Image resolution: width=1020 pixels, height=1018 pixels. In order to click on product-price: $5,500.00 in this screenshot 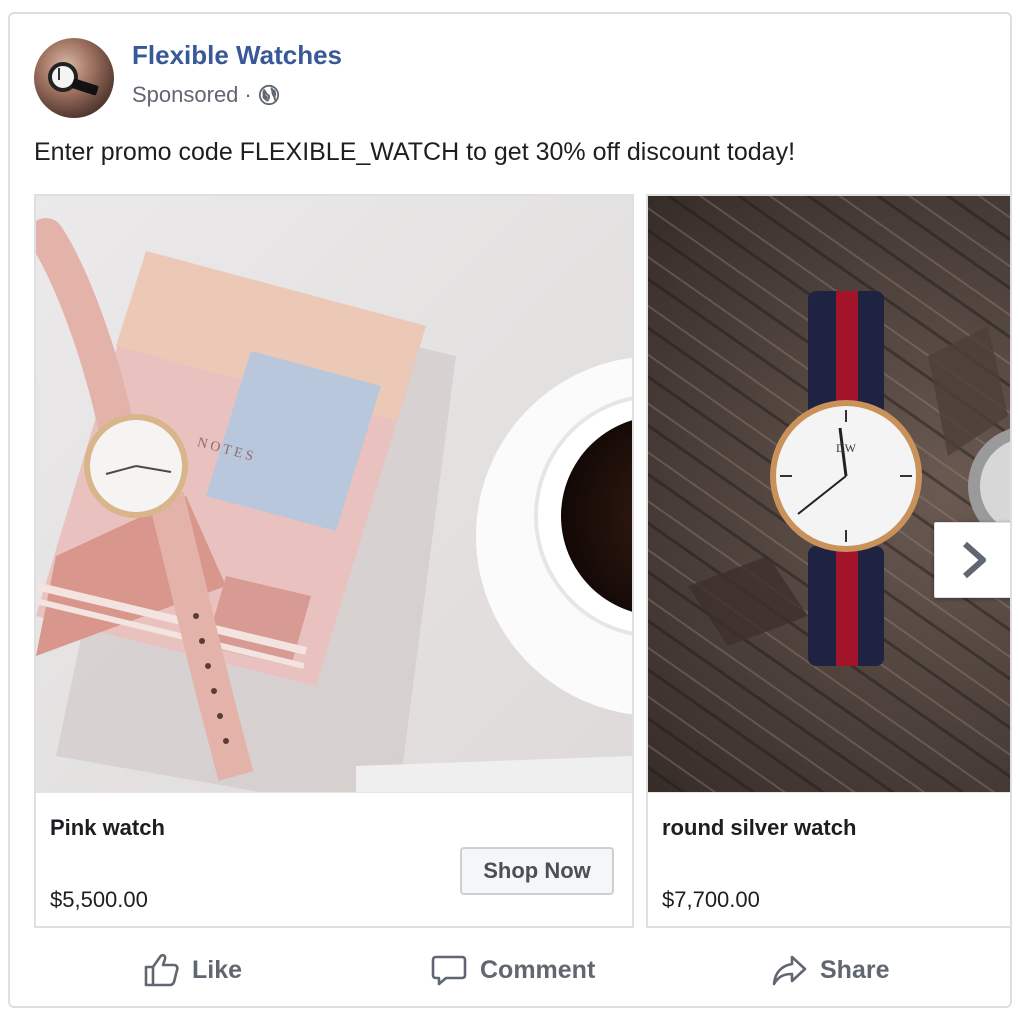, I will do `click(99, 899)`.